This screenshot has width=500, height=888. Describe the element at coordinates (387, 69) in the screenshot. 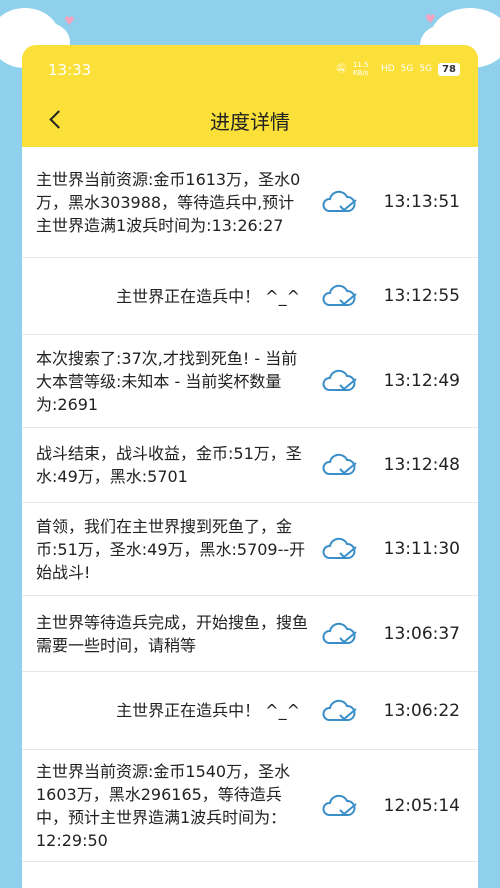

I see `hd-icon: HD` at that location.